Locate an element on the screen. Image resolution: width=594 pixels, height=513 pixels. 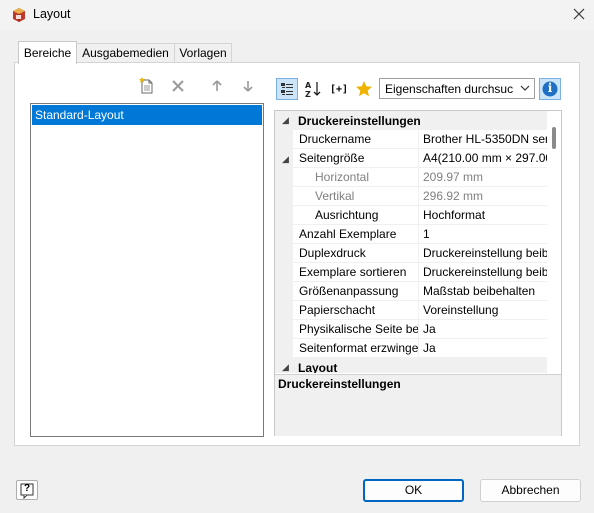
category-druckereinstellungen: ◢ Druckereinstellungen is located at coordinates (411, 120).